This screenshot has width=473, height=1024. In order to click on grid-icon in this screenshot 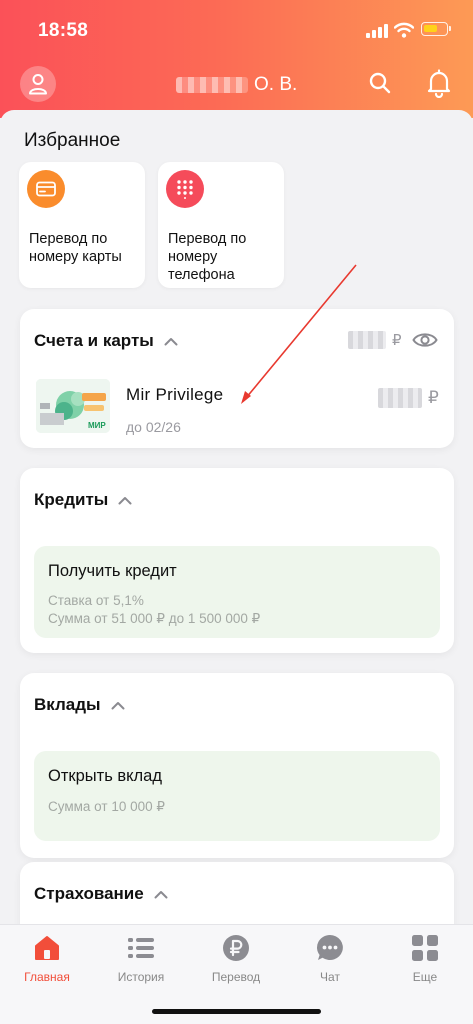, I will do `click(425, 948)`.